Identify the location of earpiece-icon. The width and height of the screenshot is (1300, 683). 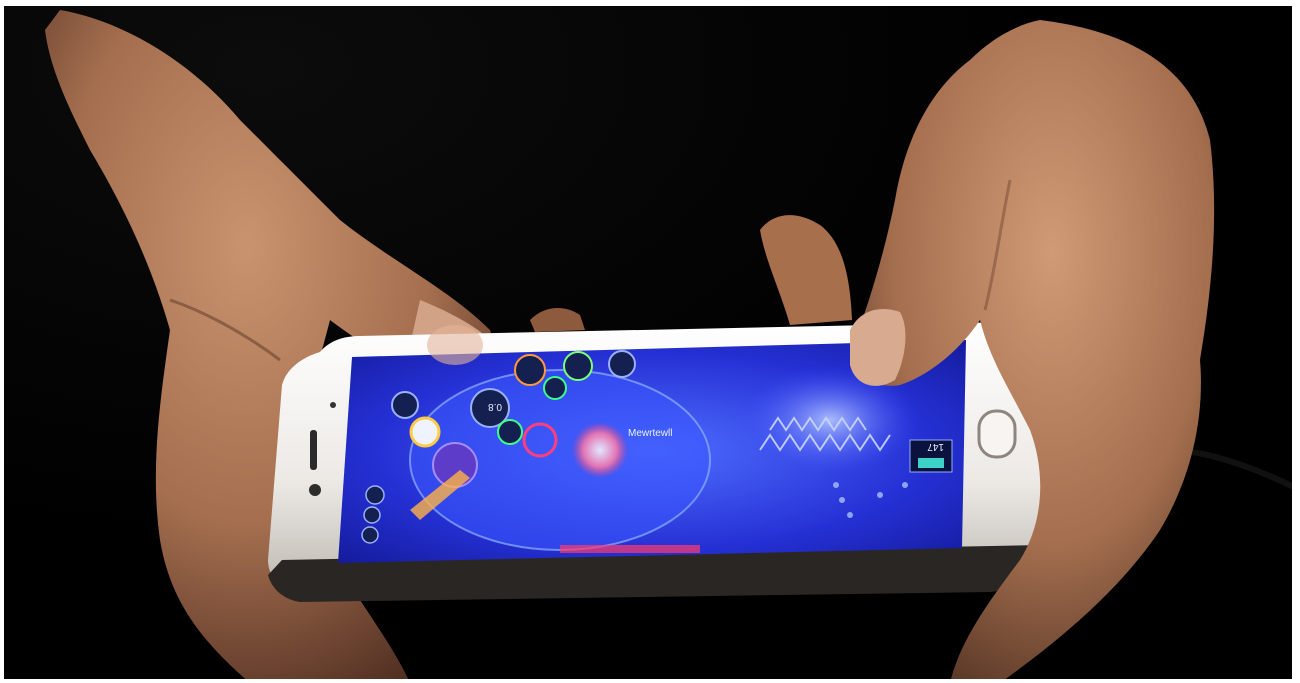
(313, 450).